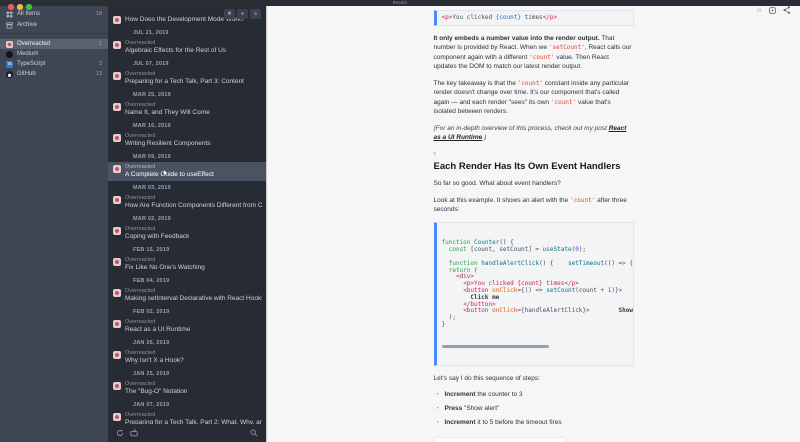 This screenshot has height=442, width=800. Describe the element at coordinates (9, 14) in the screenshot. I see `grid-icon` at that location.